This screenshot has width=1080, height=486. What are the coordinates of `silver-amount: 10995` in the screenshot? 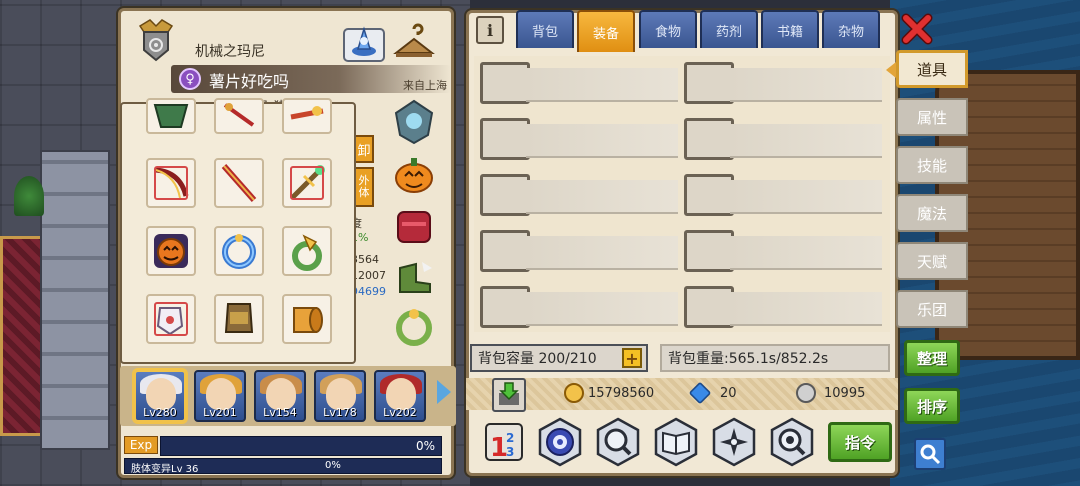 It's located at (845, 393).